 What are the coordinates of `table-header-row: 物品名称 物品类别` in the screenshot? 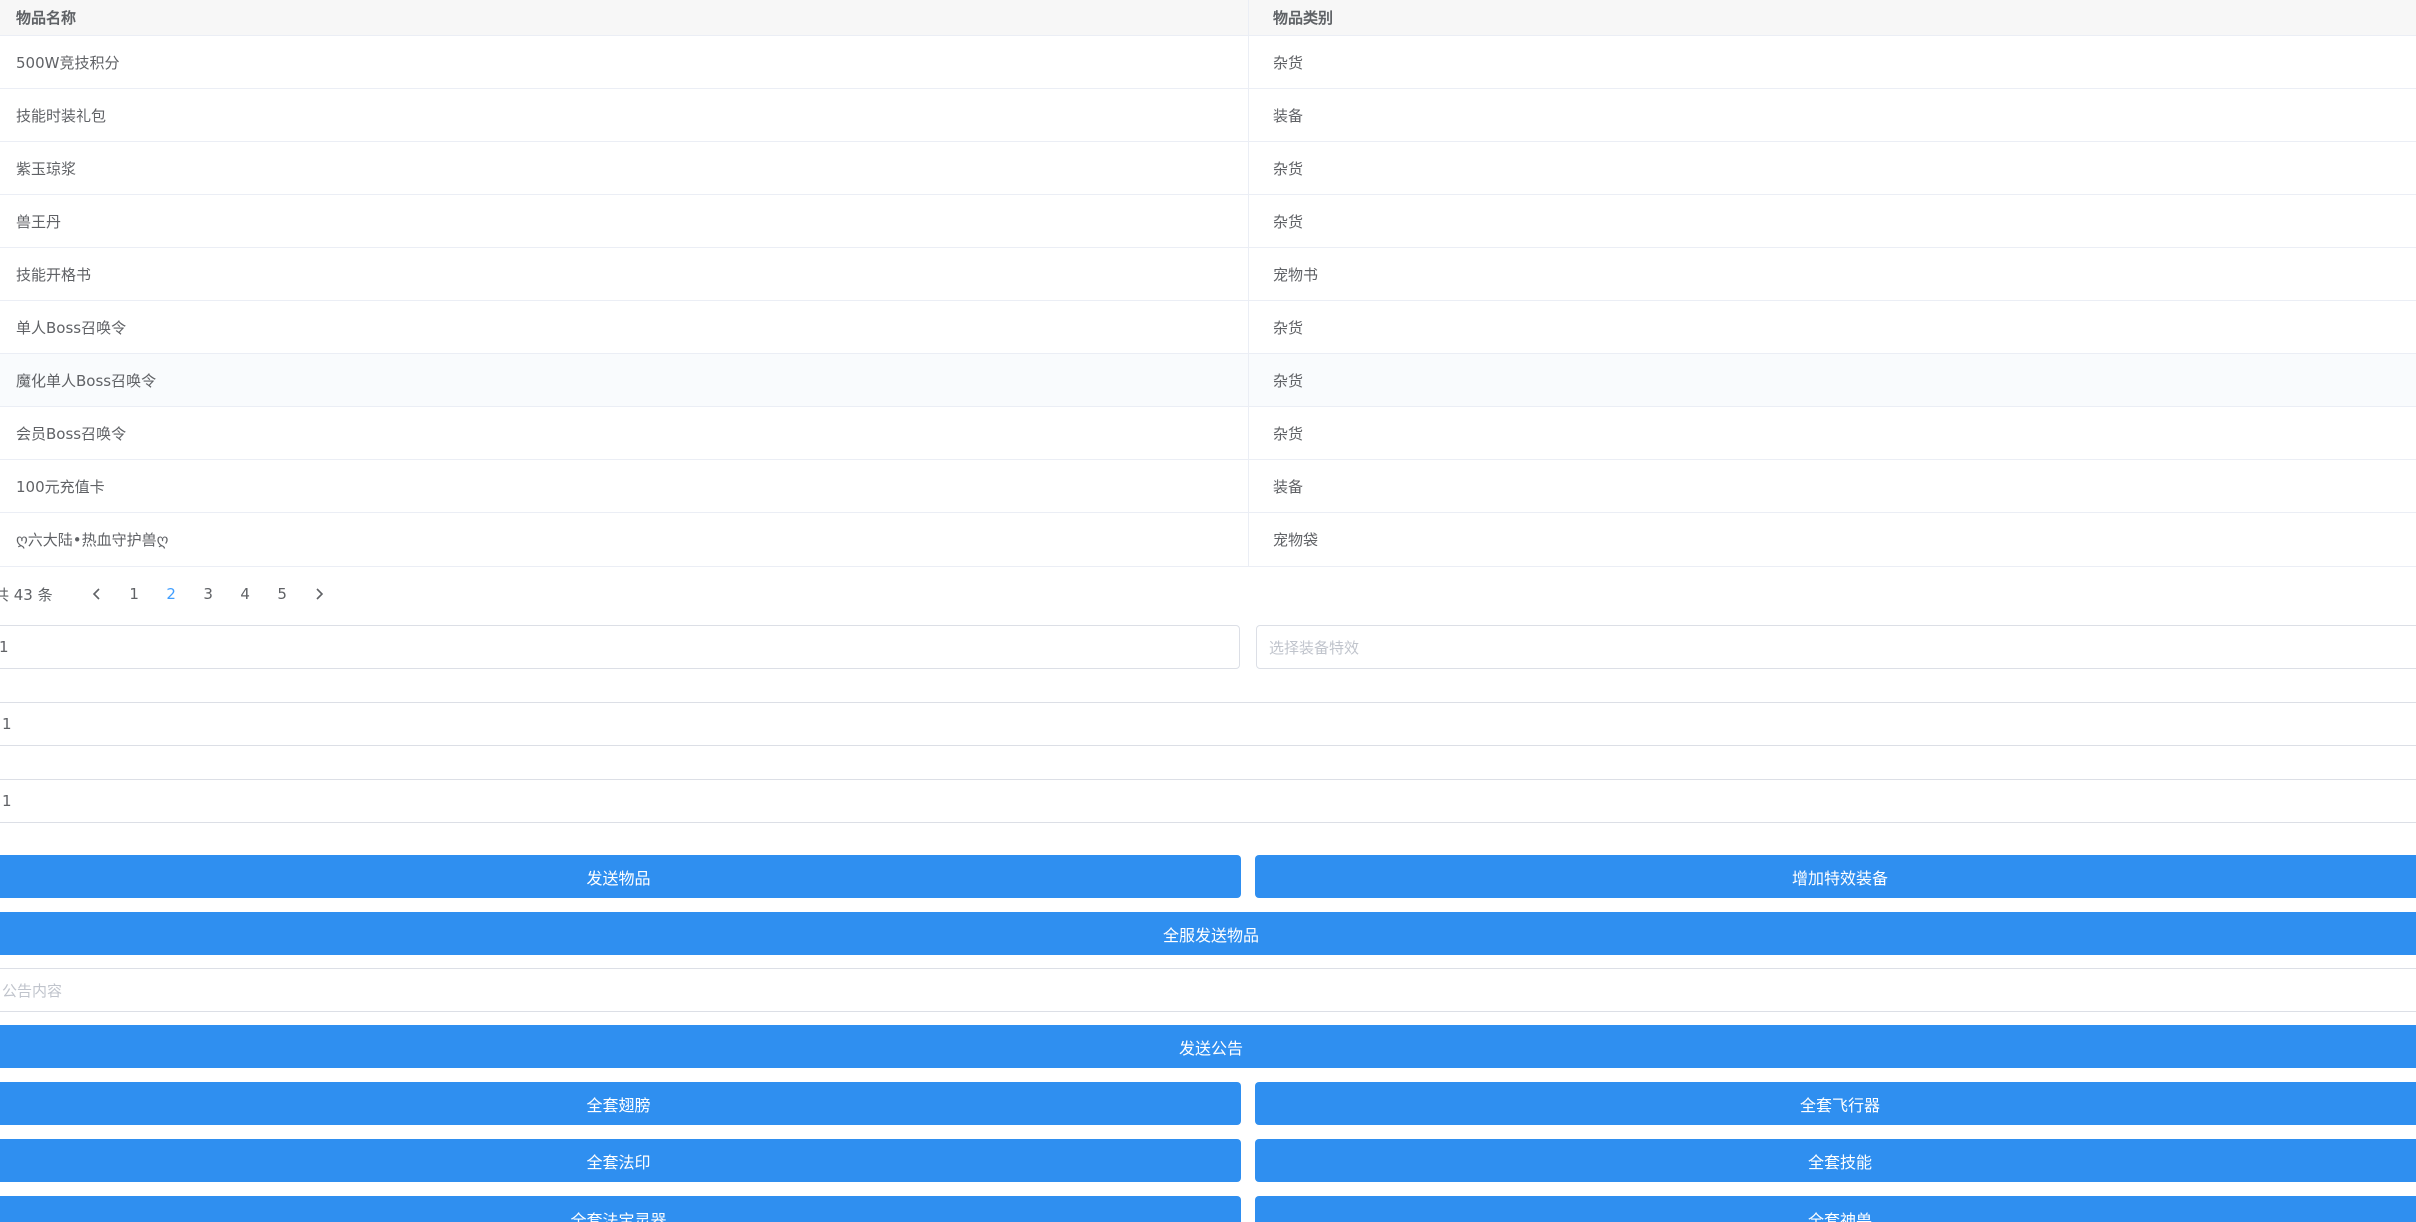 It's located at (1208, 18).